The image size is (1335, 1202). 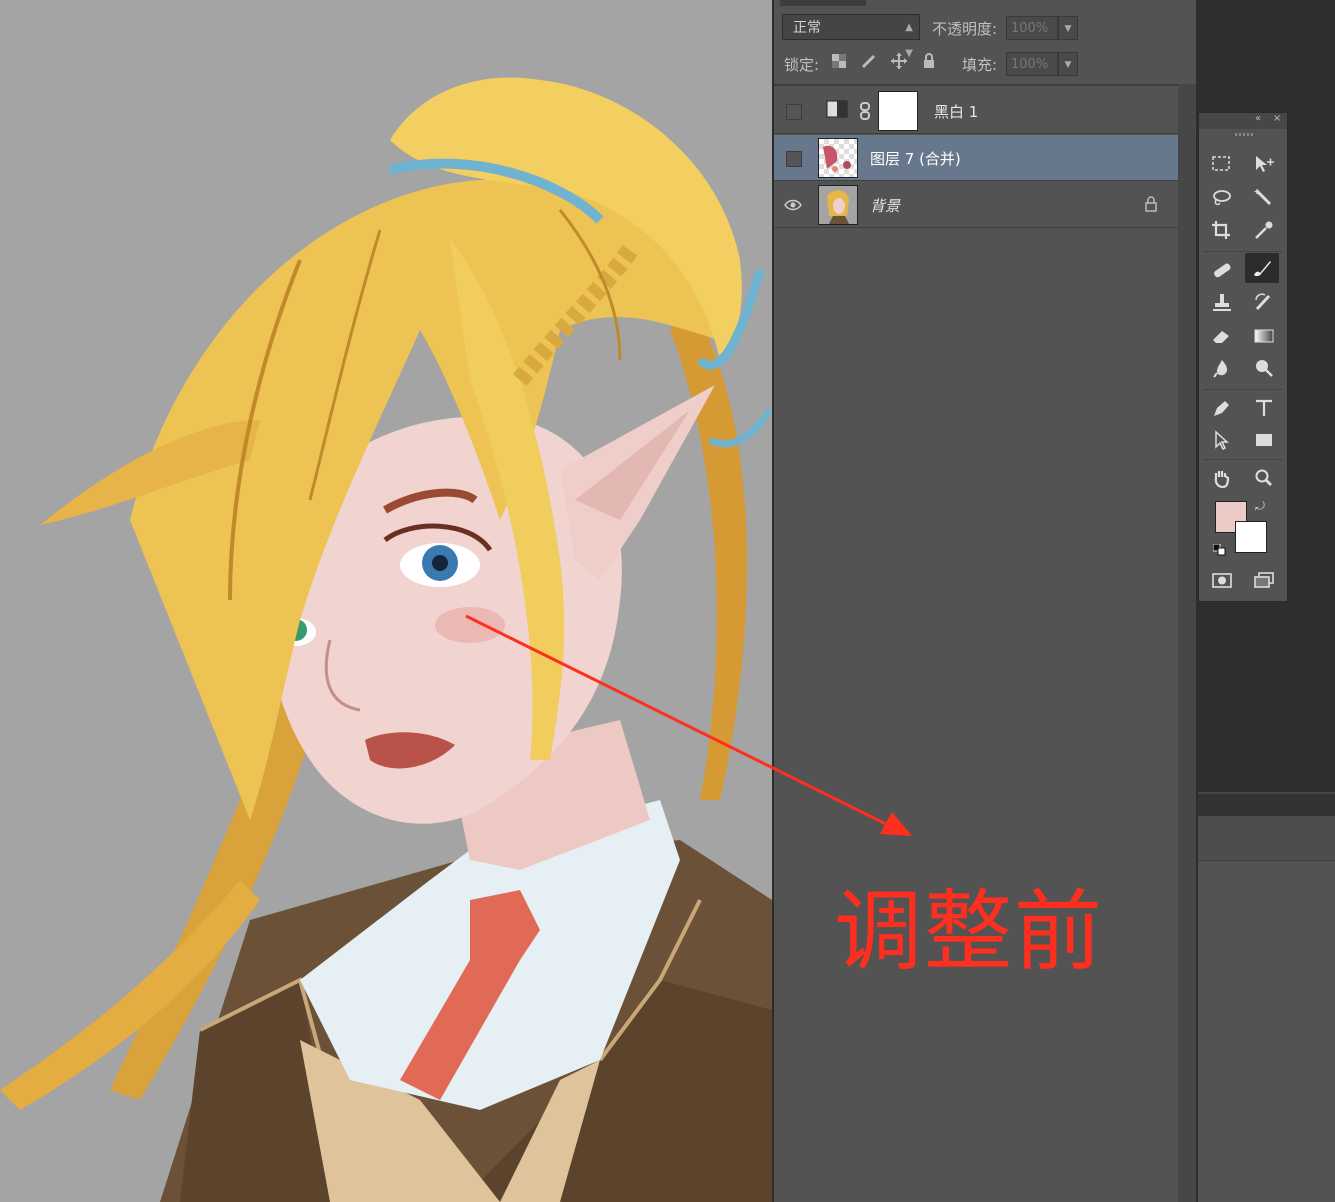 I want to click on lock-all-icon, so click(x=929, y=61).